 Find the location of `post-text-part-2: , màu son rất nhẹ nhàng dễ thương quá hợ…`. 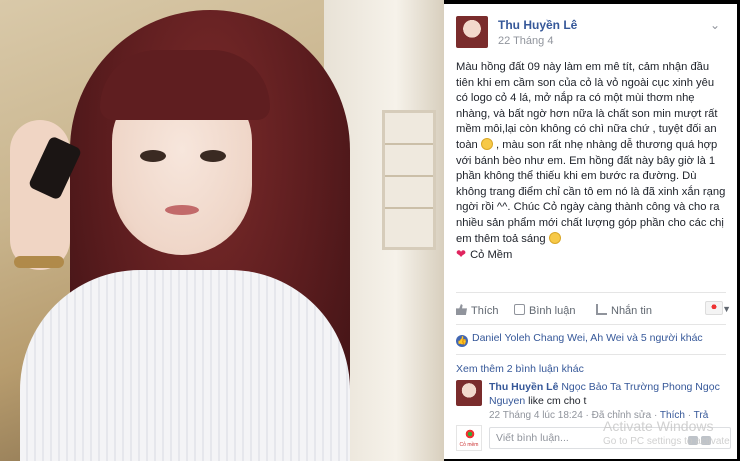

post-text-part-2: , màu son rất nhẹ nhàng dễ thương quá hợ… is located at coordinates (591, 191).